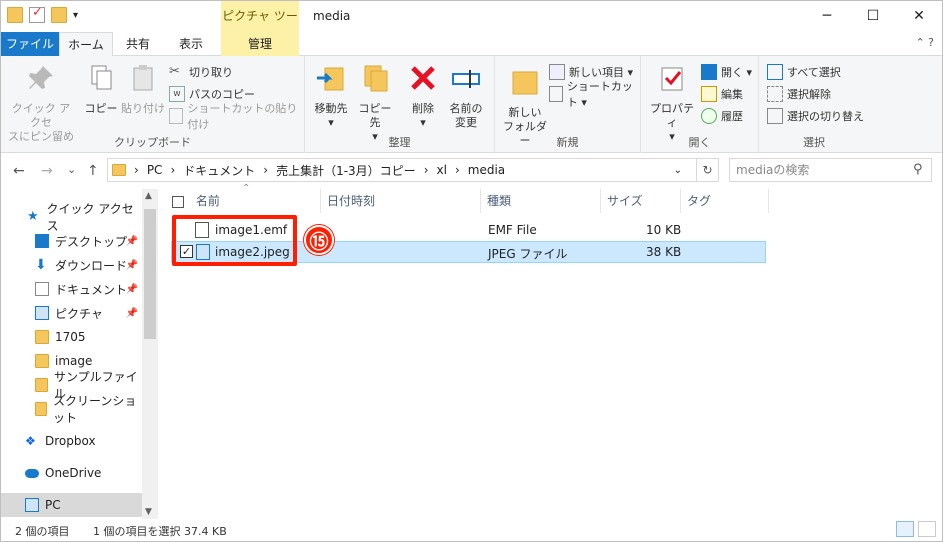 This screenshot has height=542, width=943. I want to click on search-icon: ⚲, so click(918, 169).